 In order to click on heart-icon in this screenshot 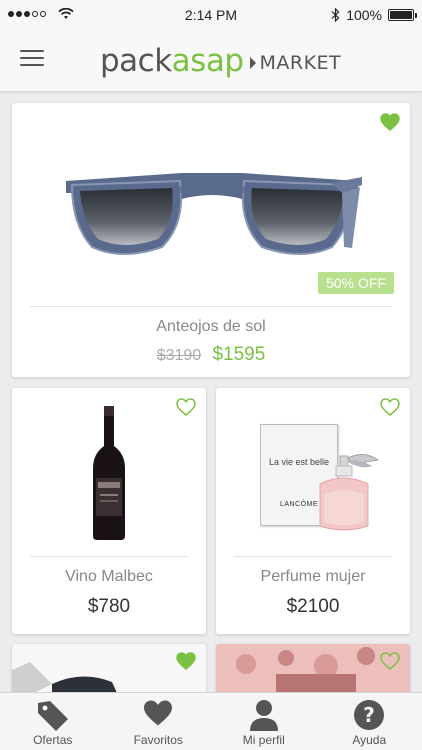, I will do `click(158, 713)`.